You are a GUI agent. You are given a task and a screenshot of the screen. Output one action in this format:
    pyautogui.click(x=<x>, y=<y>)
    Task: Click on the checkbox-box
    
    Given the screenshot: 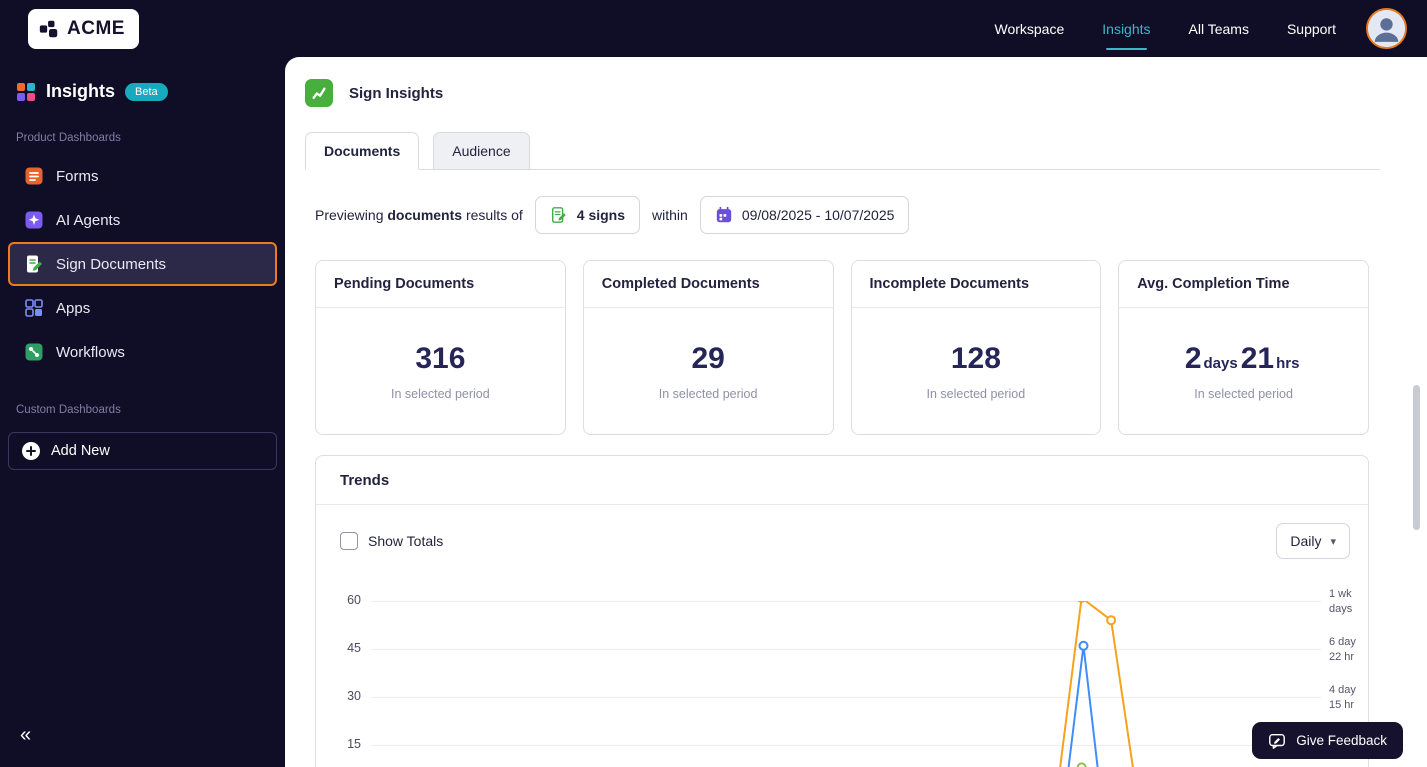 What is the action you would take?
    pyautogui.click(x=349, y=541)
    